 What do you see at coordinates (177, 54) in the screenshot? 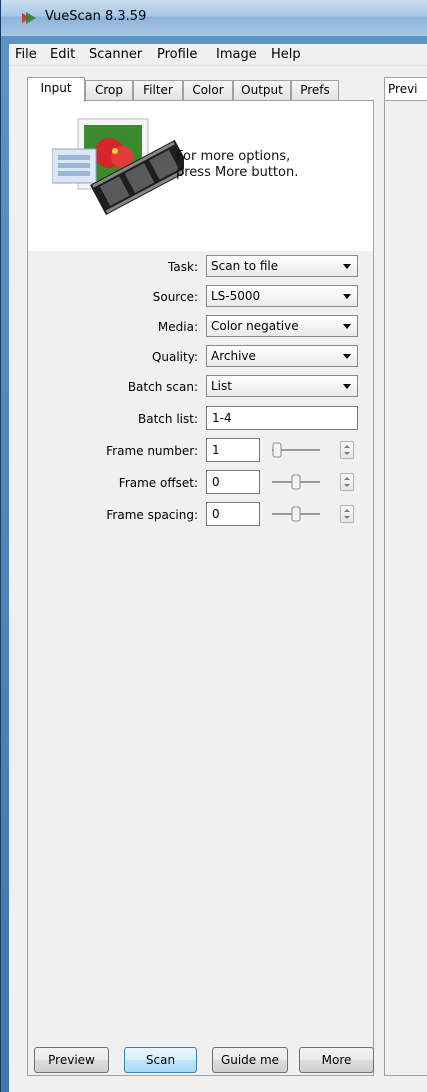
I see `menu-profile: Profile` at bounding box center [177, 54].